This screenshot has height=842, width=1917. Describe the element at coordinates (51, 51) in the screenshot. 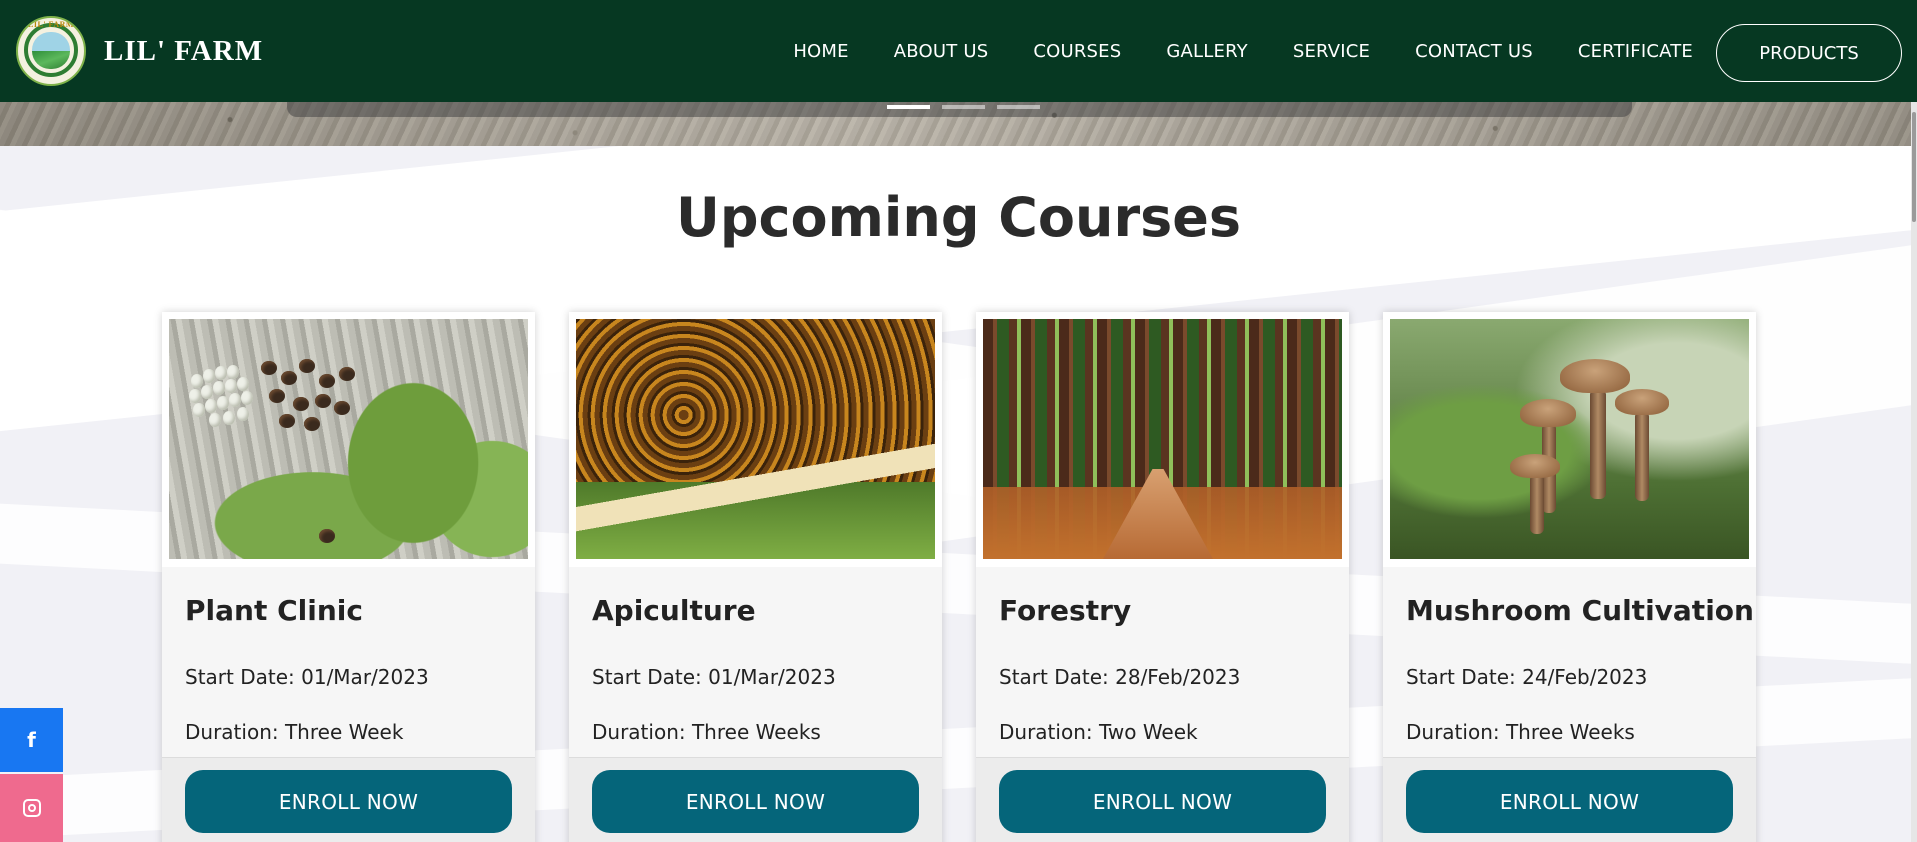

I see `farm-logo-icon: LIL' FARM` at that location.